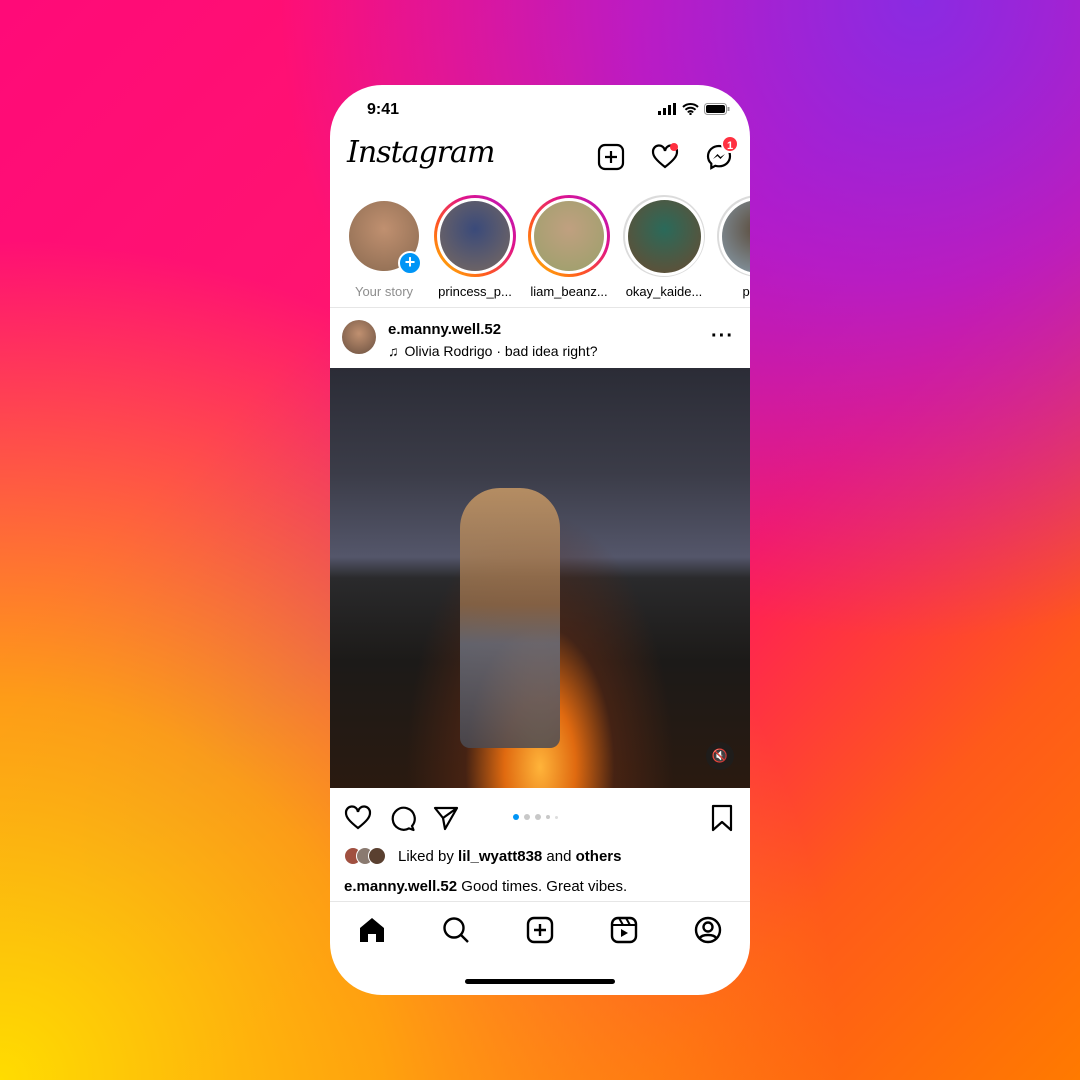  I want to click on like-icon, so click(358, 818).